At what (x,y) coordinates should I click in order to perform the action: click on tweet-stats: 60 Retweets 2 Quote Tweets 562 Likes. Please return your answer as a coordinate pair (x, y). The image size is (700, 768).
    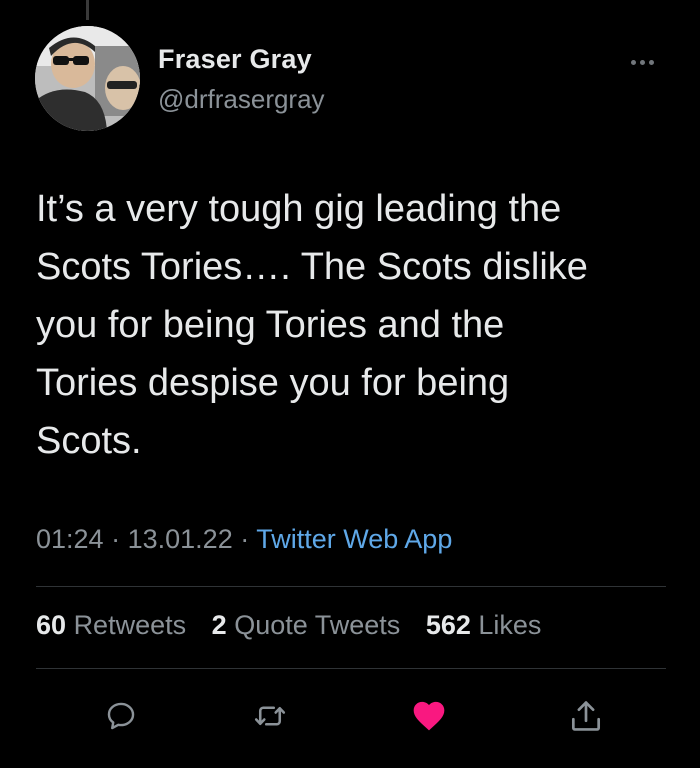
    Looking at the image, I should click on (297, 625).